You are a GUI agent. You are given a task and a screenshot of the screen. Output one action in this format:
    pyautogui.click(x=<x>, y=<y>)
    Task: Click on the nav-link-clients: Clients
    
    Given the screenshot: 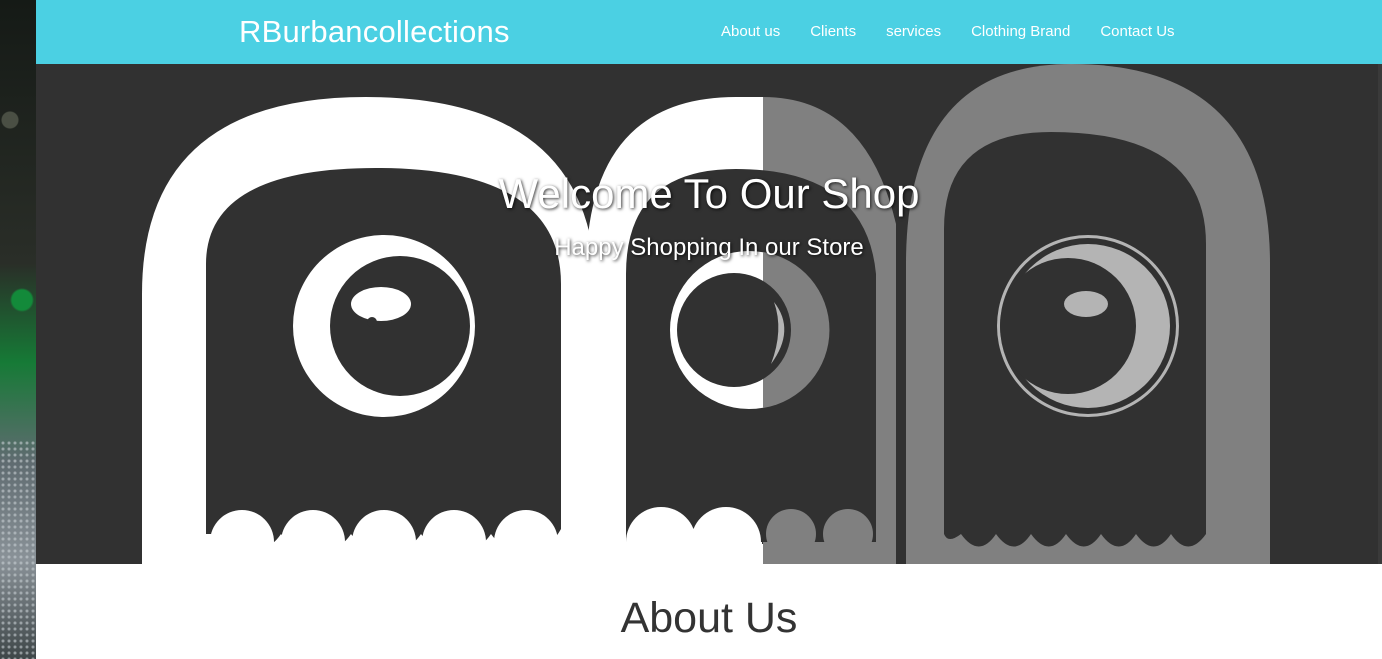 What is the action you would take?
    pyautogui.click(x=833, y=31)
    